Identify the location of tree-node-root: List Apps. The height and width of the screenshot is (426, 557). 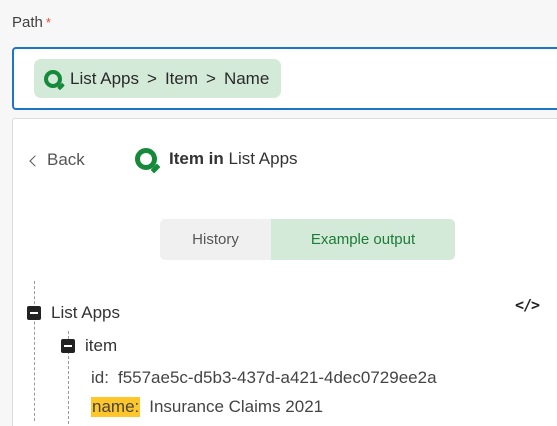
(73, 313).